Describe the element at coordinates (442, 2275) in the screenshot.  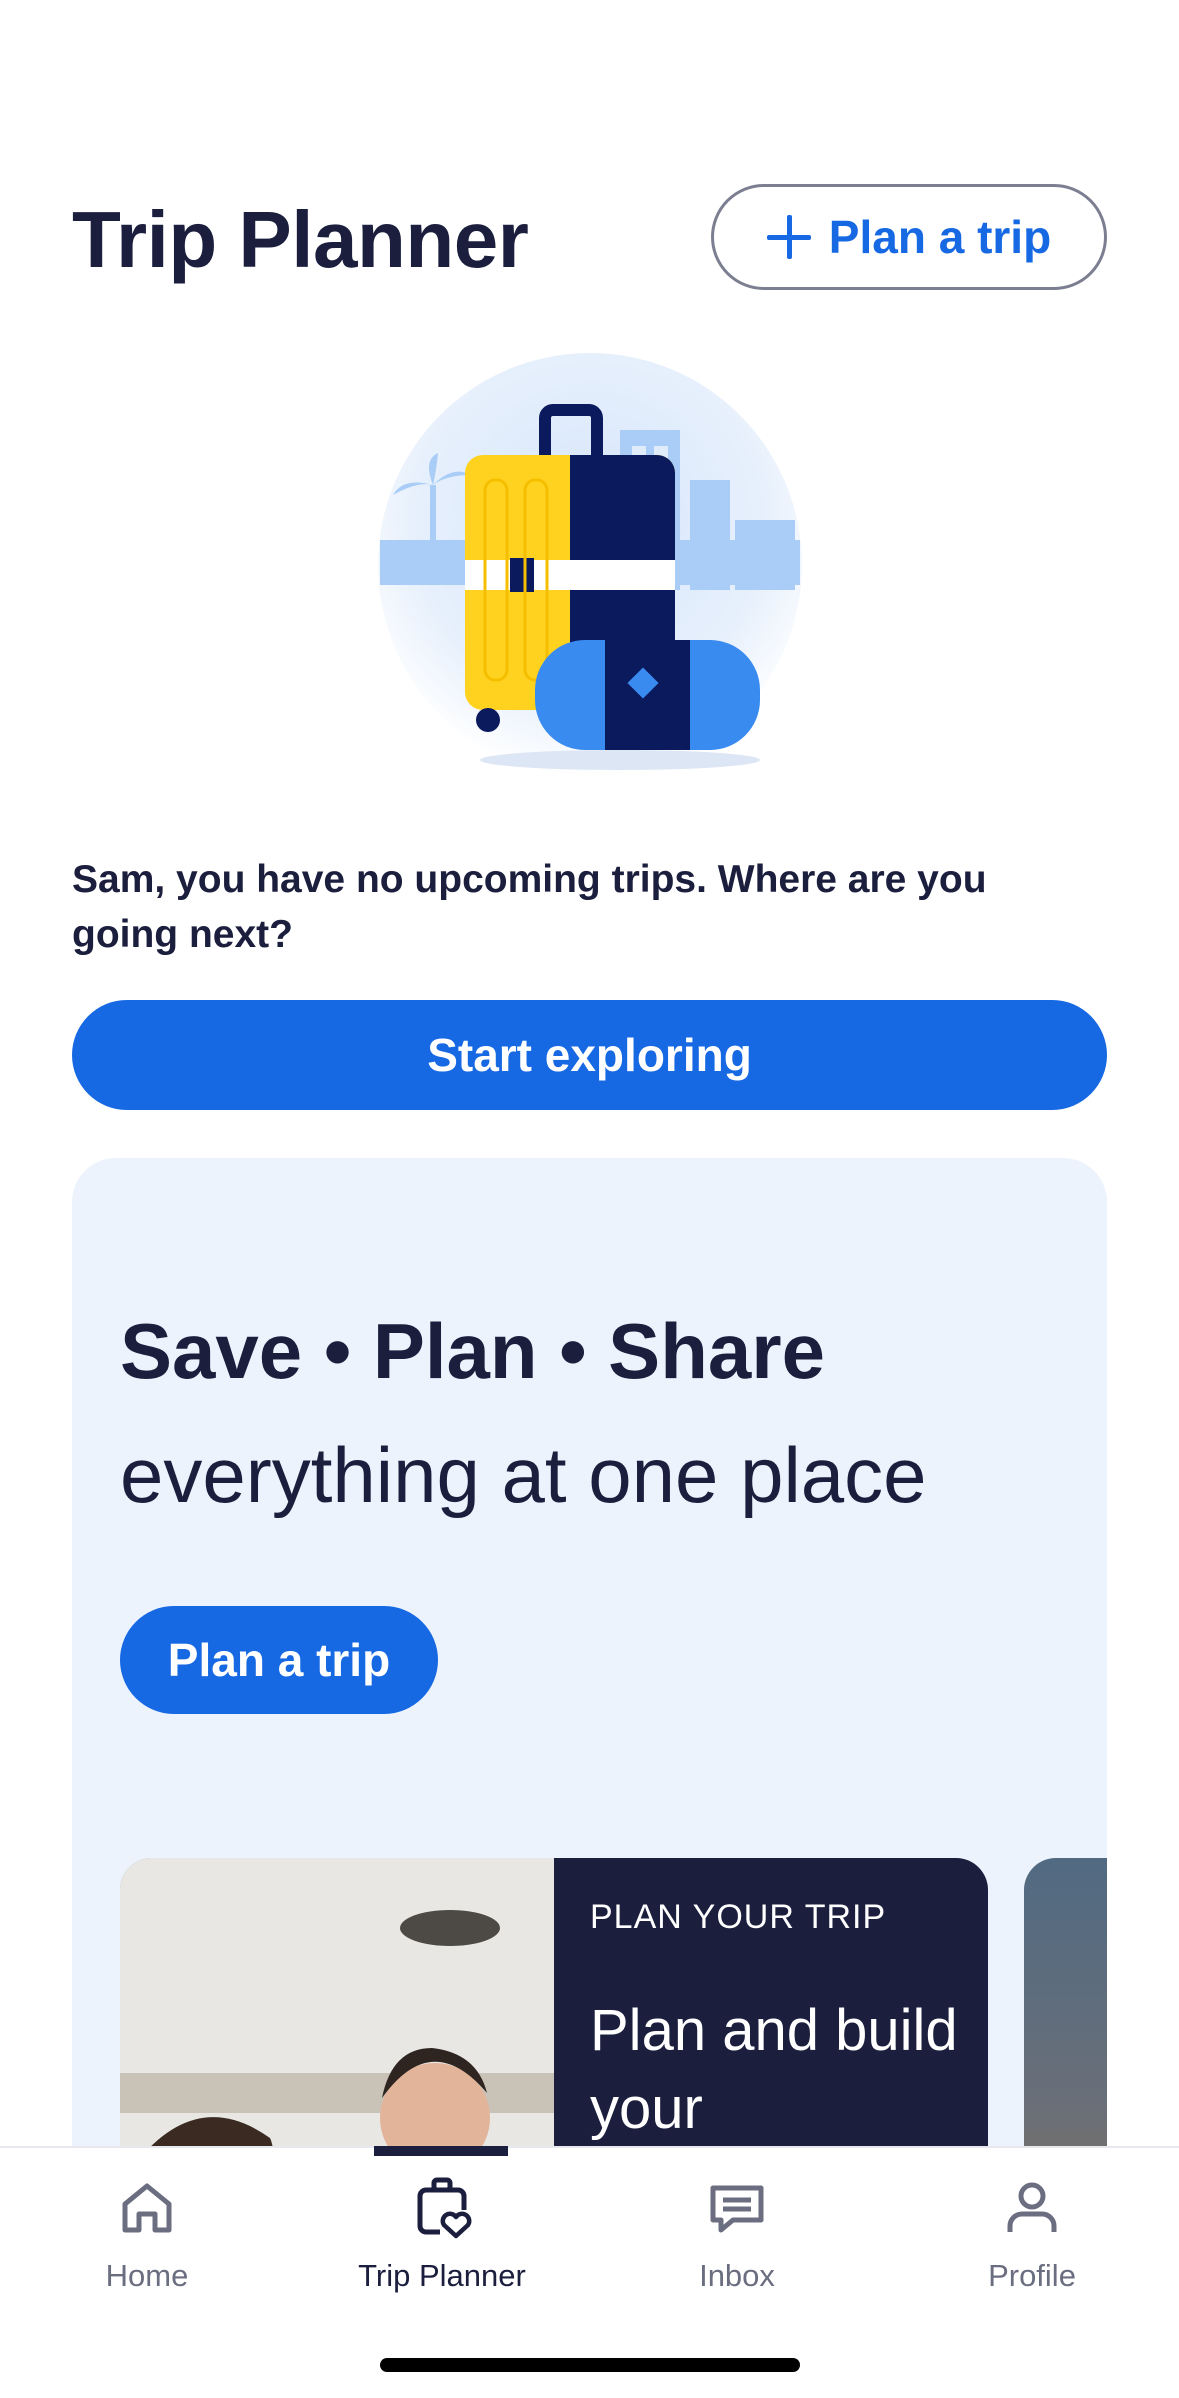
I see `tab-trip-planner-label: Trip Planner` at that location.